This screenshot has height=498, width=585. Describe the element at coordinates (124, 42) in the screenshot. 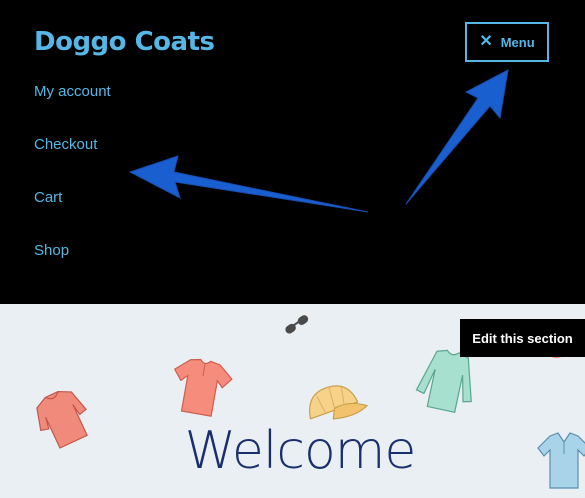

I see `site-title: Doggo Coats` at that location.